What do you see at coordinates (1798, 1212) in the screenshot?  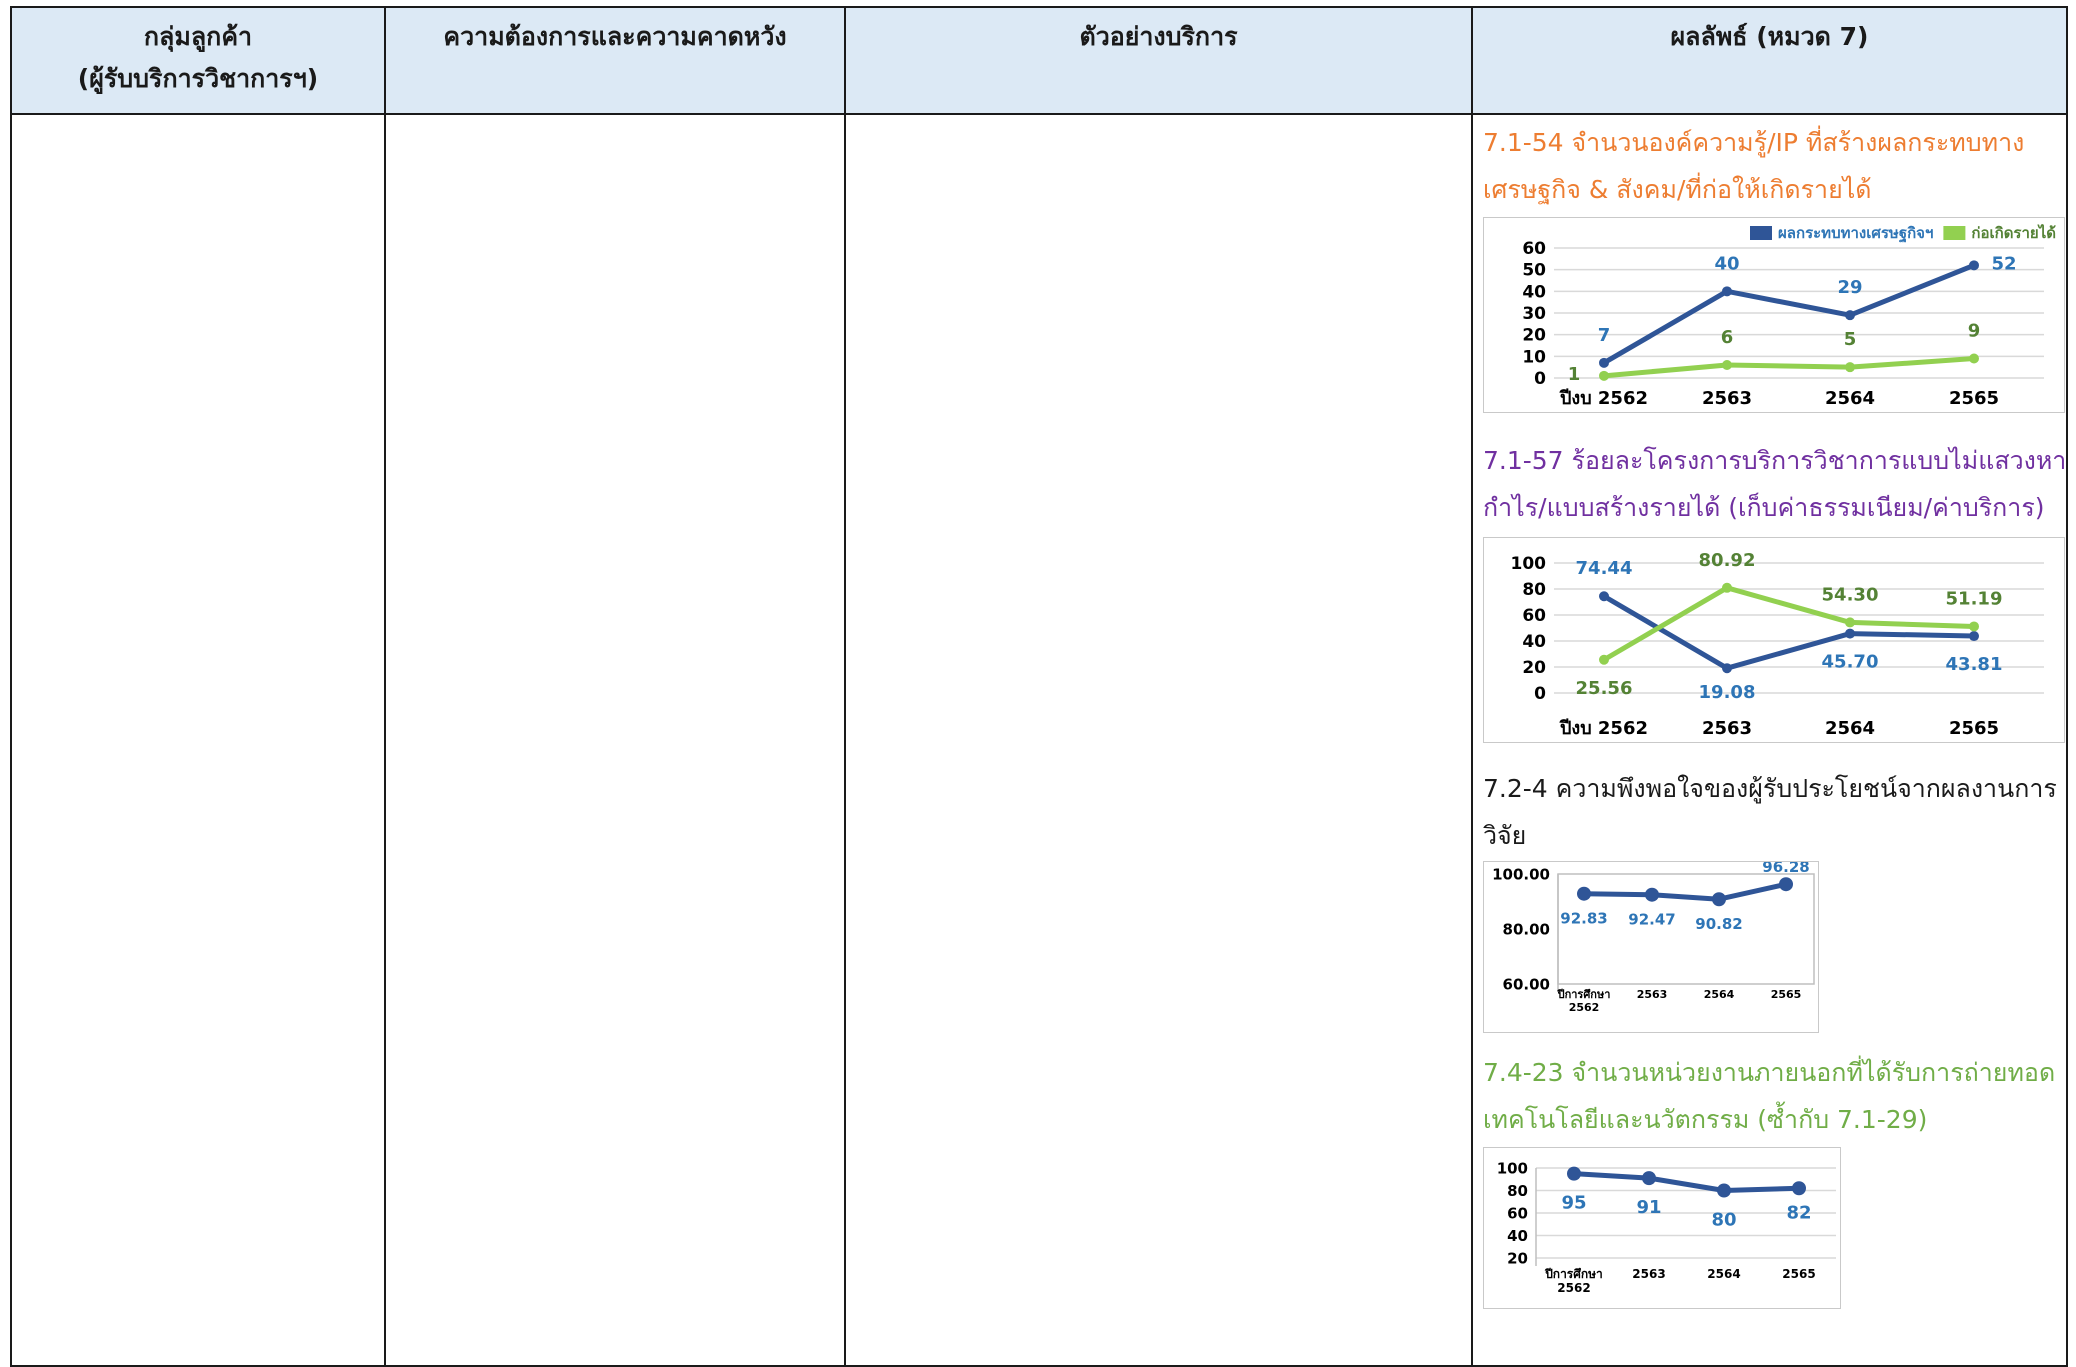 I see `data-label: 82` at bounding box center [1798, 1212].